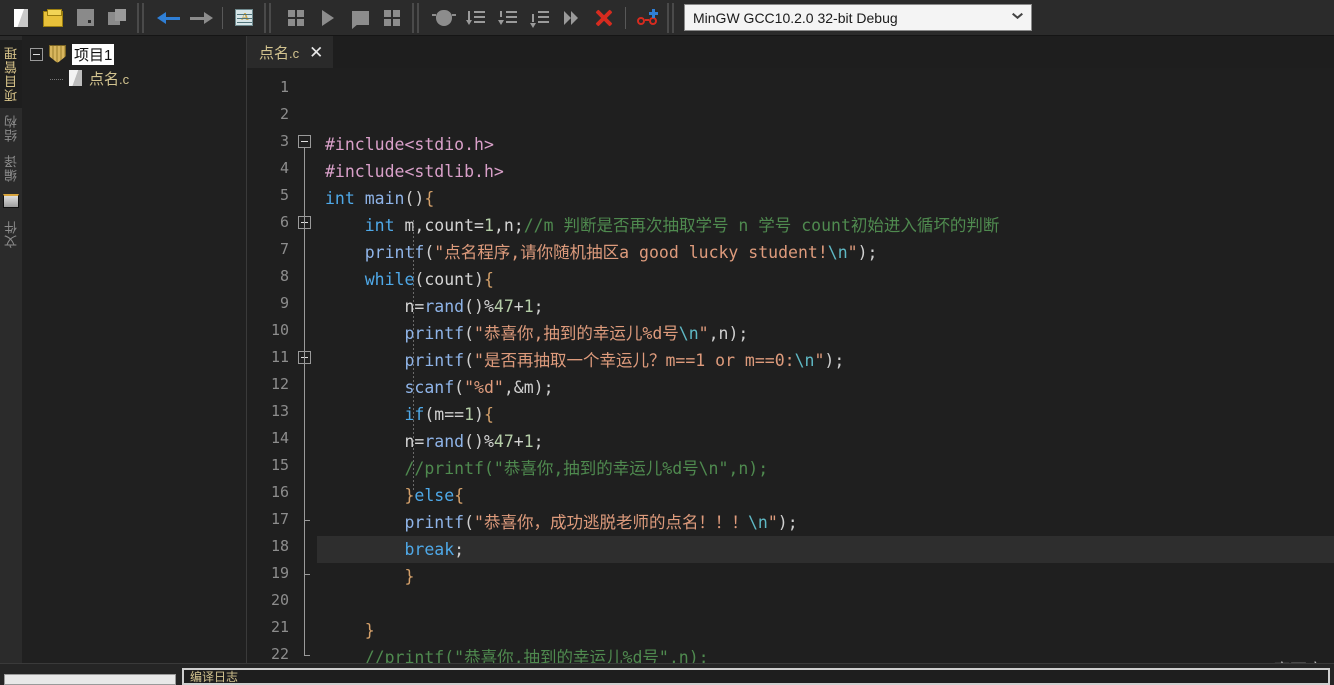 The height and width of the screenshot is (685, 1334). Describe the element at coordinates (369, 630) in the screenshot. I see `code-token-brace: }` at that location.